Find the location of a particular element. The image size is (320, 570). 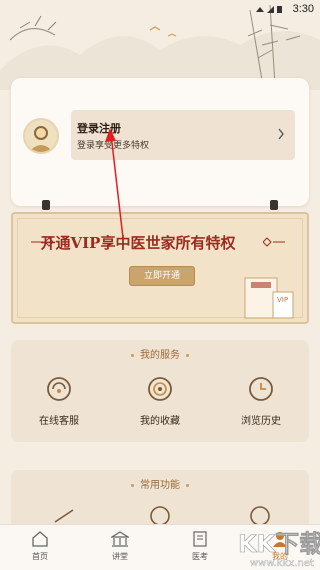

avatar is located at coordinates (41, 136).